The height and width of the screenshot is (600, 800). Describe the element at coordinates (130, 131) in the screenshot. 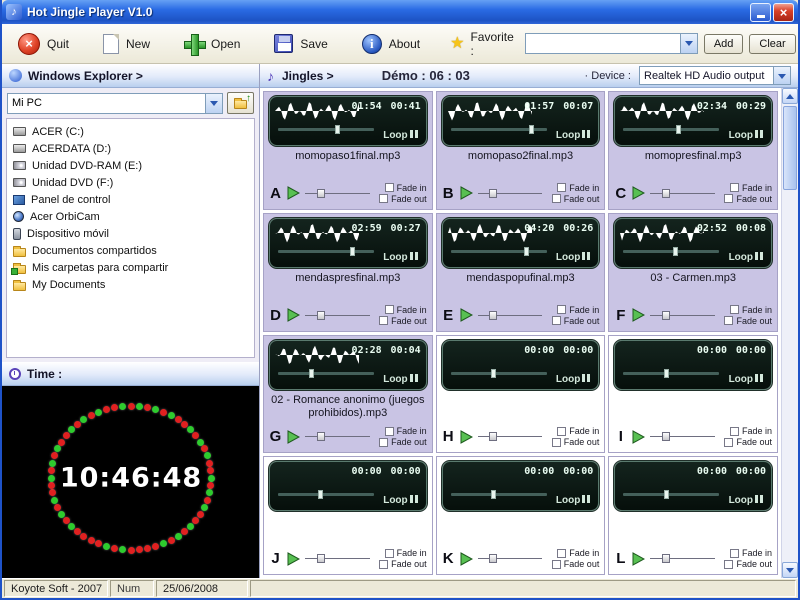

I see `tree-item: ACER (C:)` at that location.